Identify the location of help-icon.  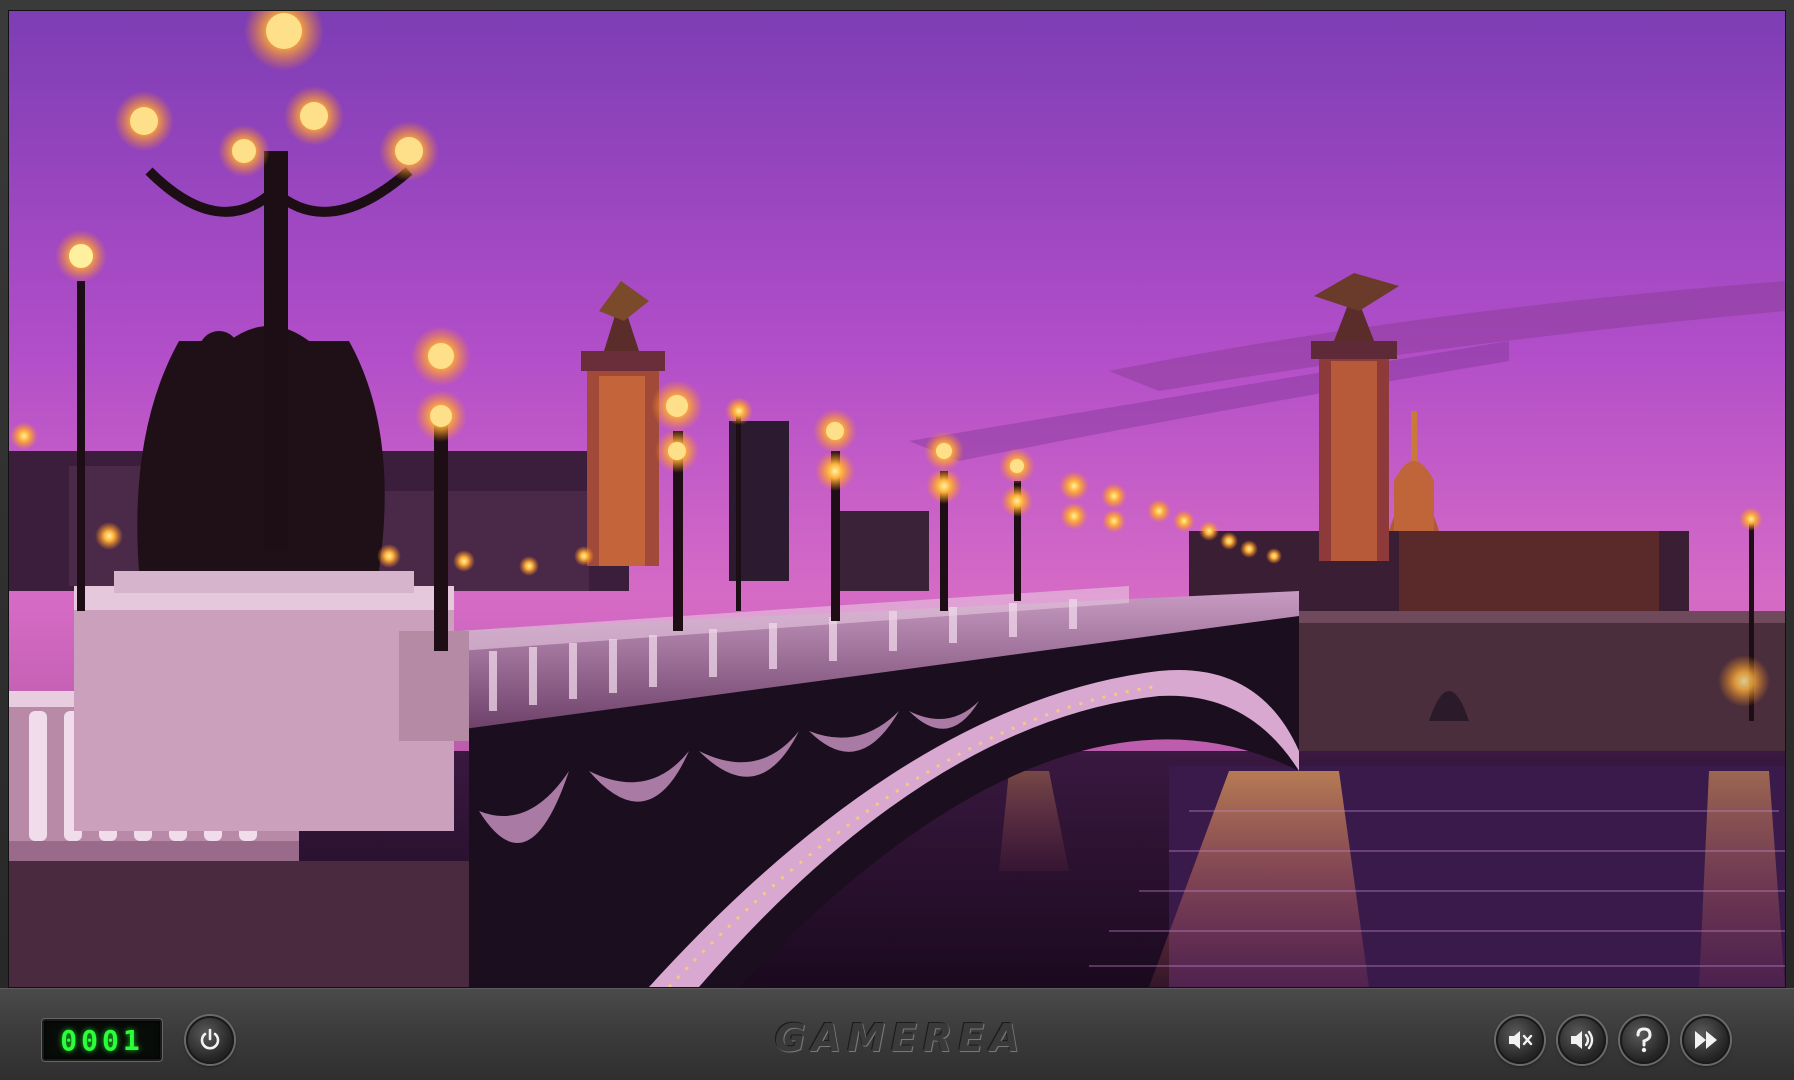
(1644, 1040).